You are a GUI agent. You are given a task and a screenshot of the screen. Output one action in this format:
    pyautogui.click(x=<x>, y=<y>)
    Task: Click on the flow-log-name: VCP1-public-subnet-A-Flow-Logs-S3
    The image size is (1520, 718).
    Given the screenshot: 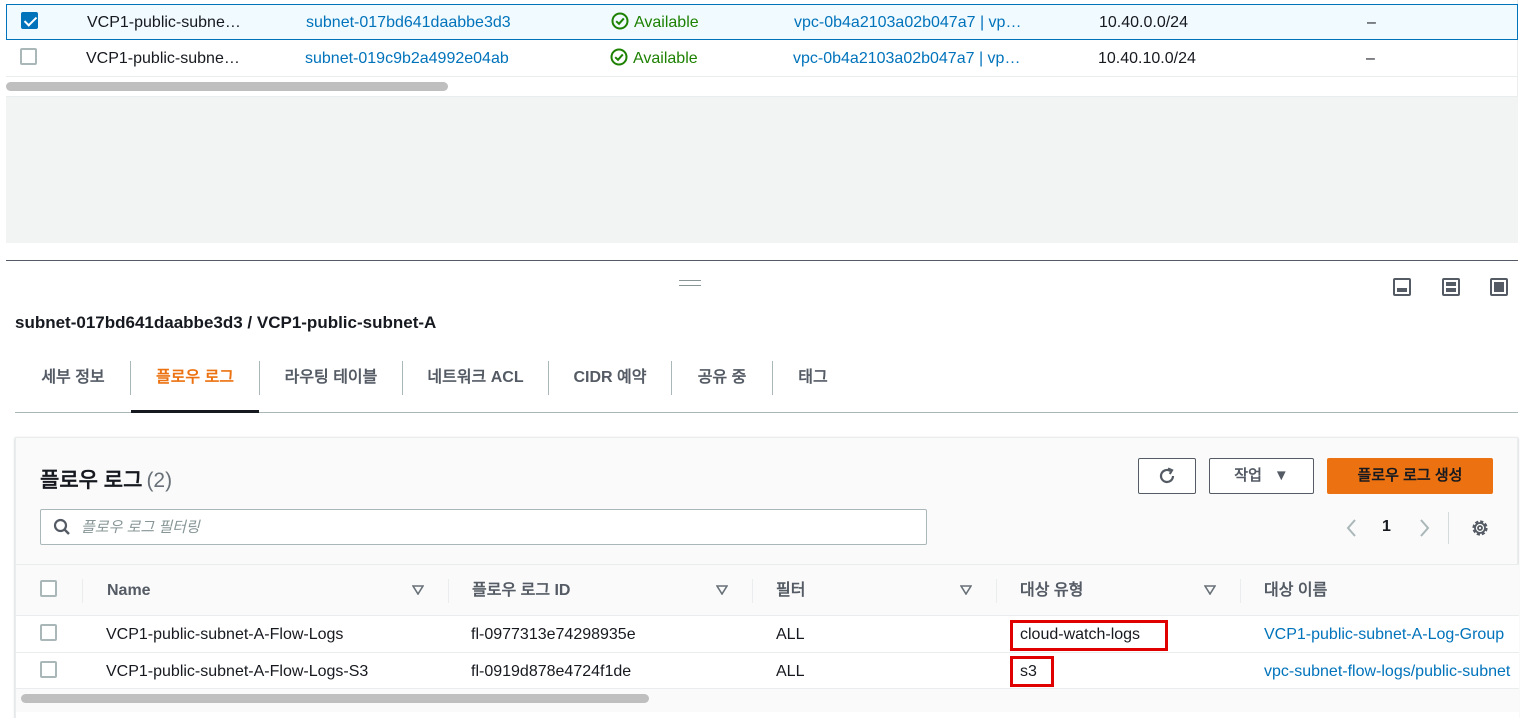 What is the action you would take?
    pyautogui.click(x=237, y=671)
    